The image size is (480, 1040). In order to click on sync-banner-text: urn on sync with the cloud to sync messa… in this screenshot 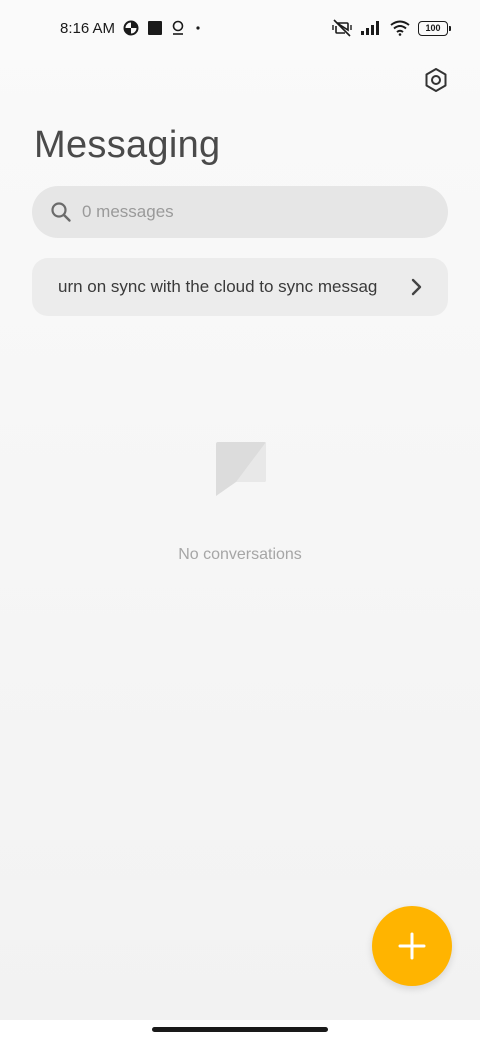, I will do `click(218, 286)`.